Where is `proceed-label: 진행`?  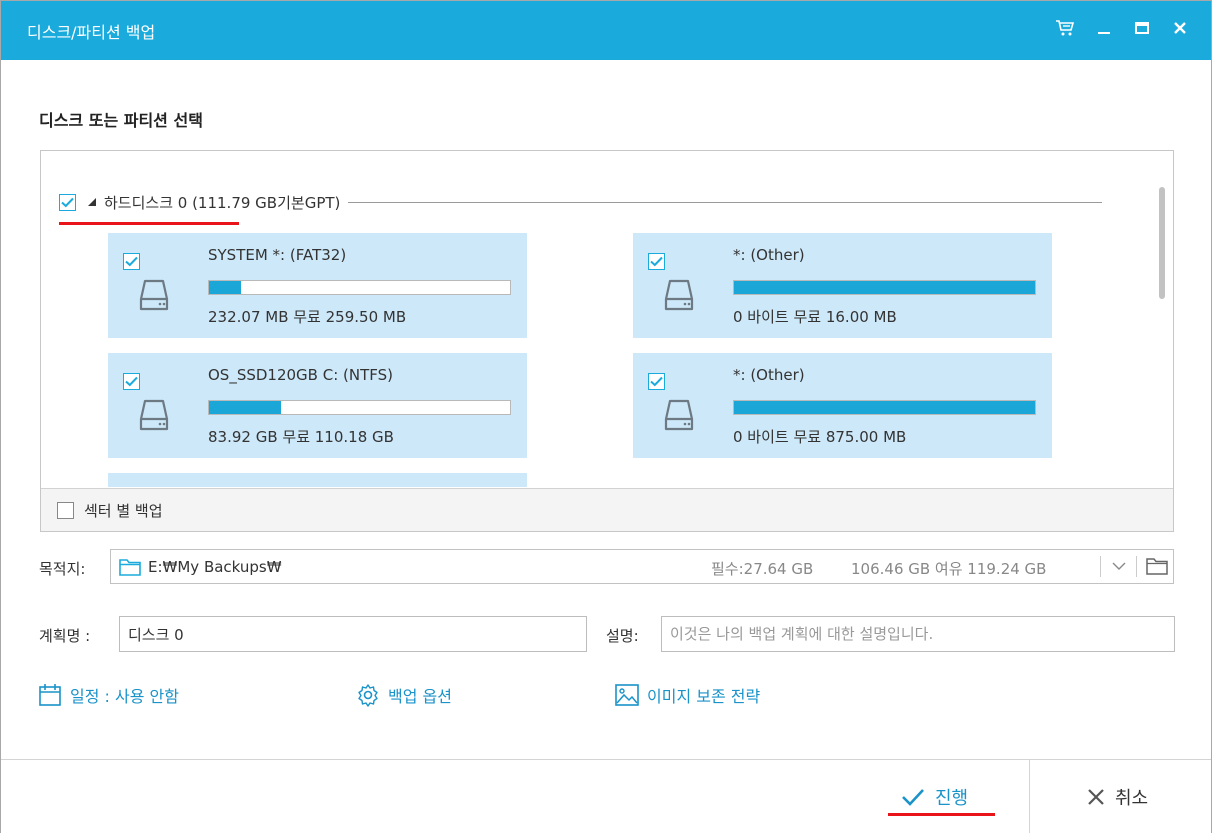 proceed-label: 진행 is located at coordinates (952, 798).